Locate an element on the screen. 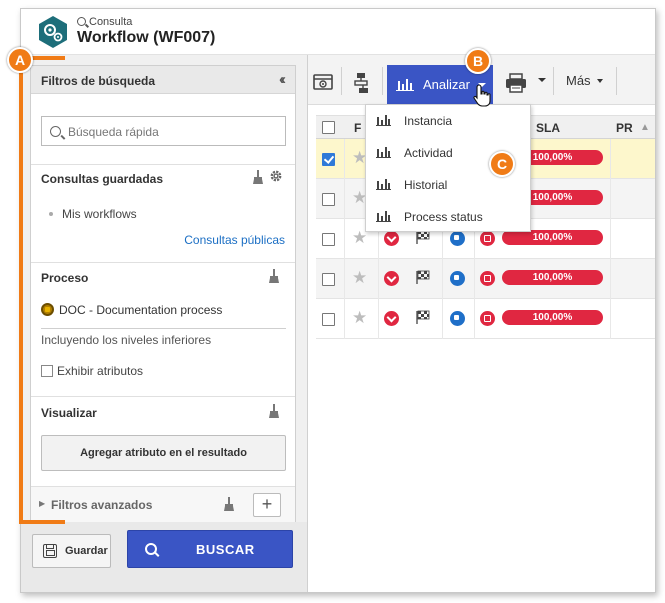 This screenshot has width=665, height=603. callout-a-bracket is located at coordinates (21, 290).